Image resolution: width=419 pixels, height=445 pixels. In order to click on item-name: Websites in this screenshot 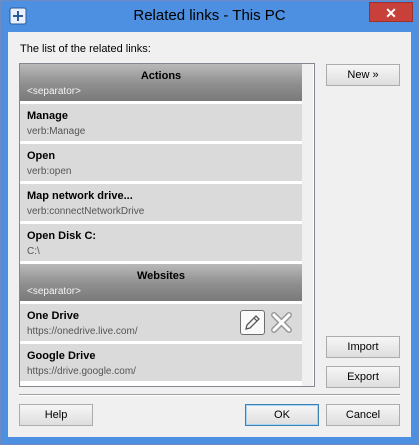, I will do `click(161, 276)`.